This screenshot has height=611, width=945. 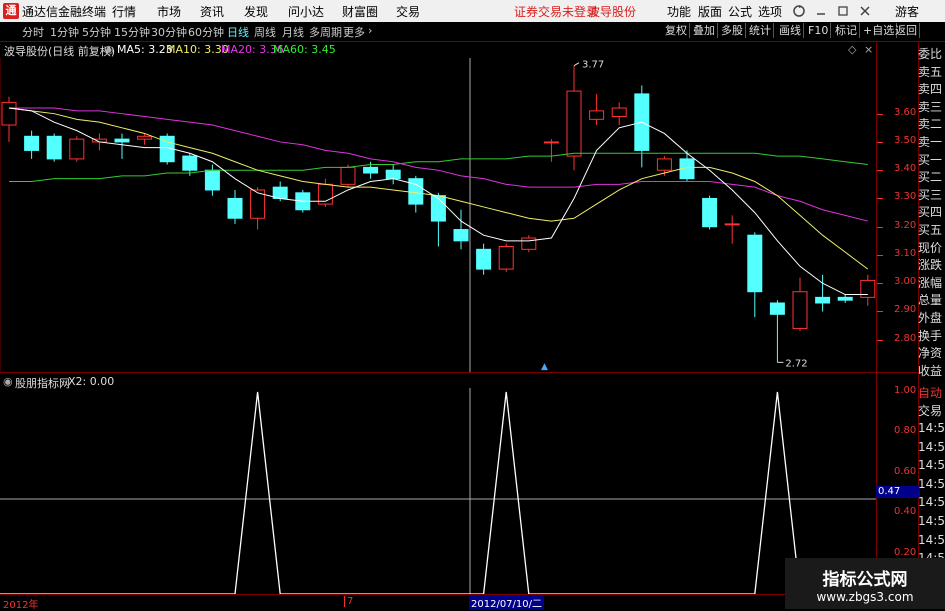 What do you see at coordinates (212, 11) in the screenshot?
I see `menu-news: 资讯` at bounding box center [212, 11].